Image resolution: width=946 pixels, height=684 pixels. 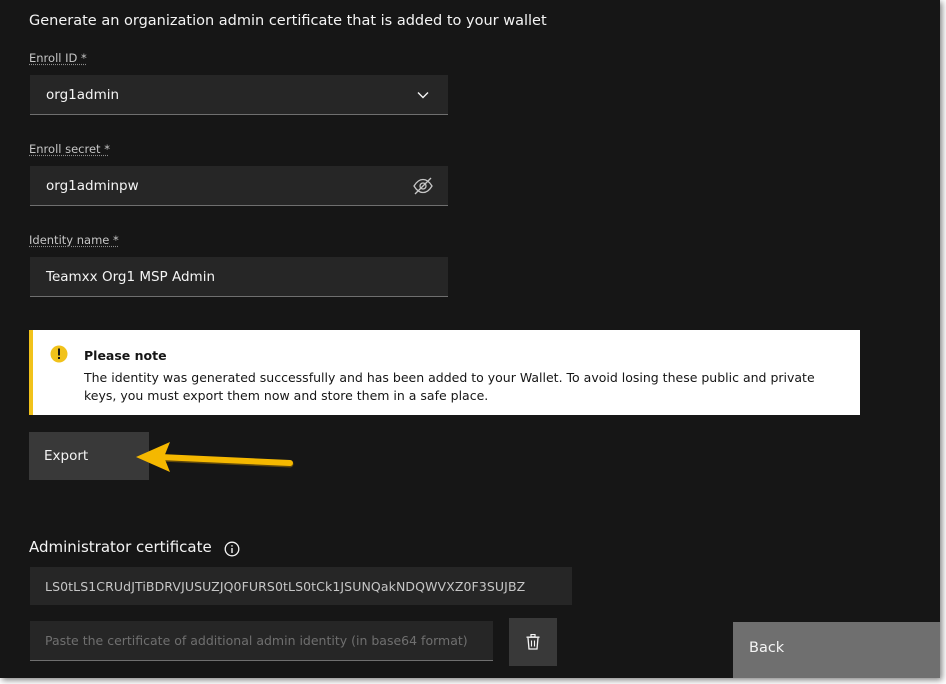 I want to click on trash-icon, so click(x=533, y=642).